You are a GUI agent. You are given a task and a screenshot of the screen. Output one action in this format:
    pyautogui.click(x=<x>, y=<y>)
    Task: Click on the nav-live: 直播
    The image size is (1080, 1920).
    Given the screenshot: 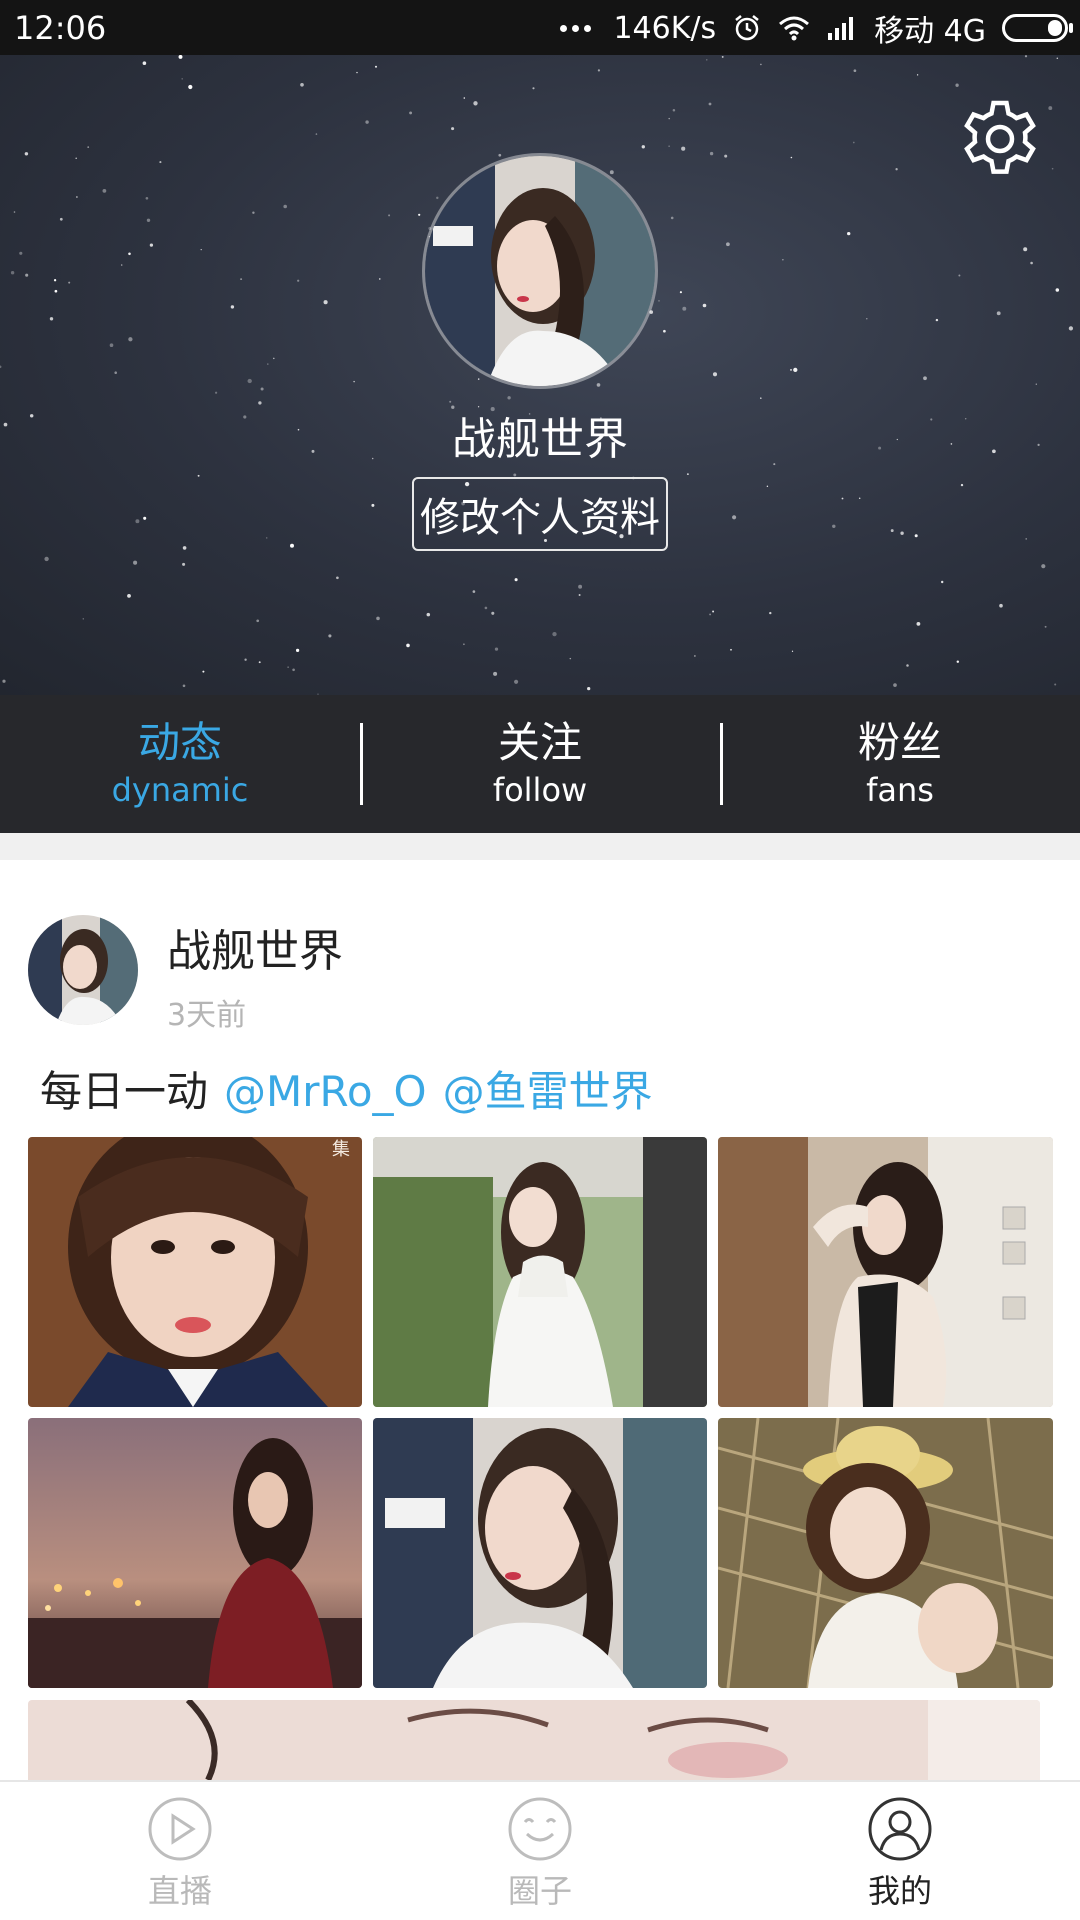 What is the action you would take?
    pyautogui.click(x=180, y=1851)
    